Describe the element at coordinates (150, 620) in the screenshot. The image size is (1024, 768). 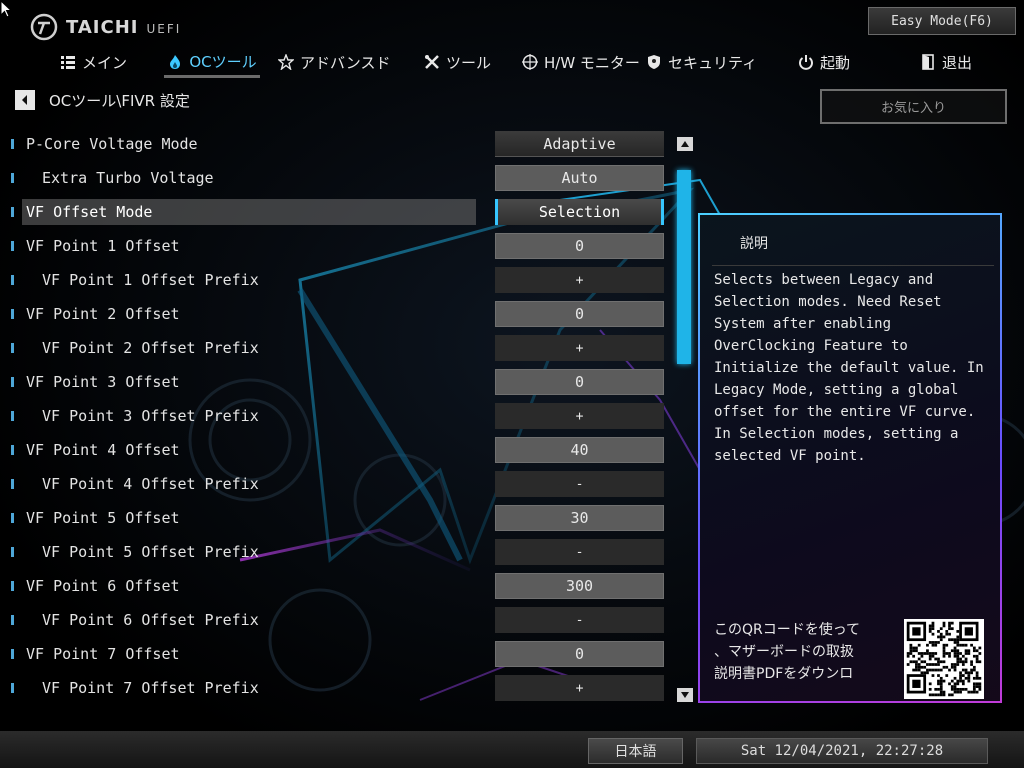
I see `setting-label: VF Point 6 Offset Prefix` at that location.